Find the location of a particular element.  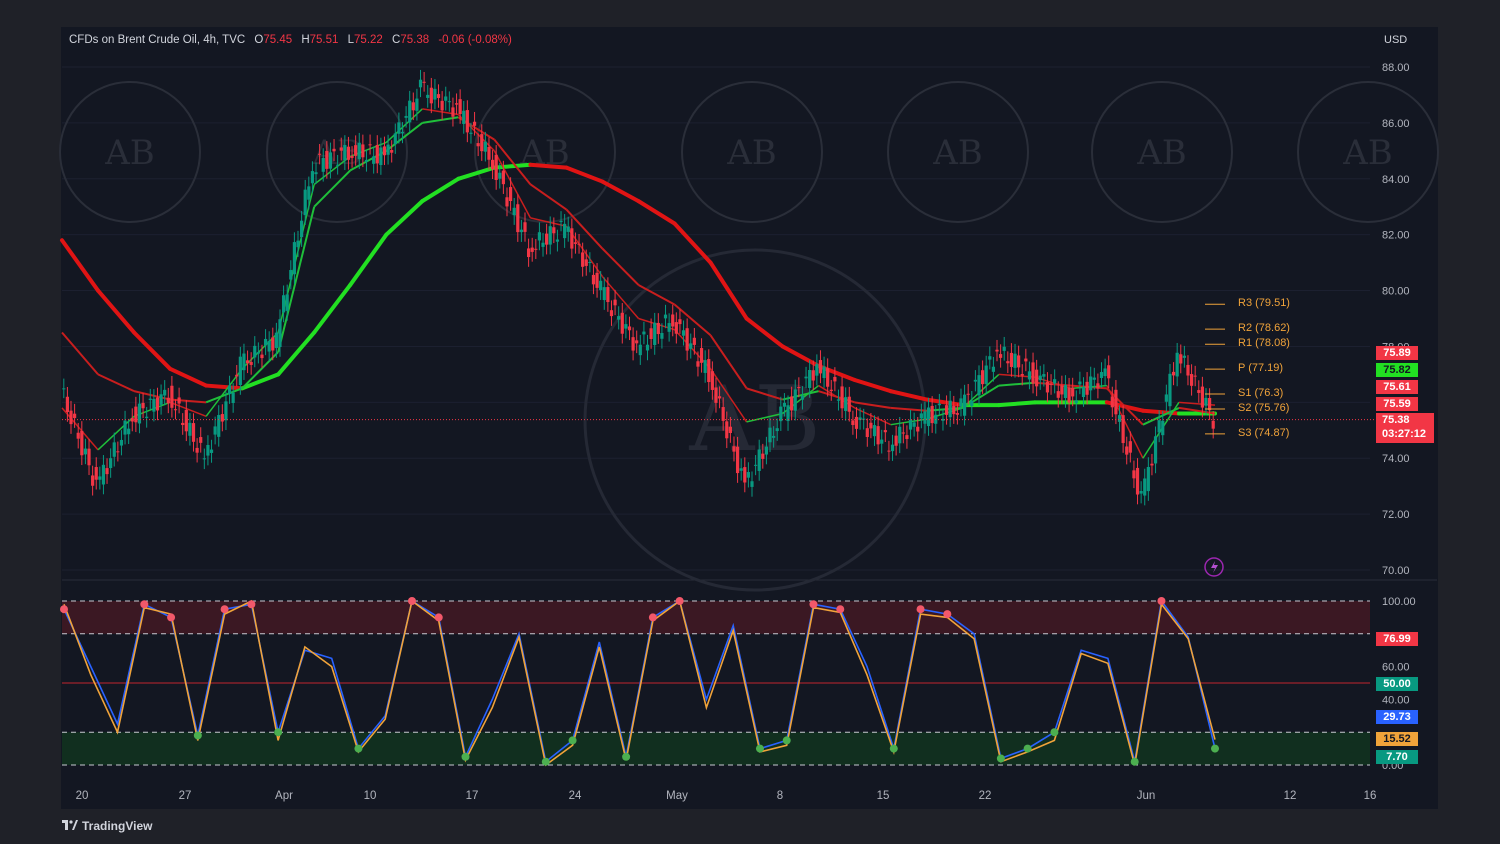

price-axis-label: 86.00 is located at coordinates (1396, 124).